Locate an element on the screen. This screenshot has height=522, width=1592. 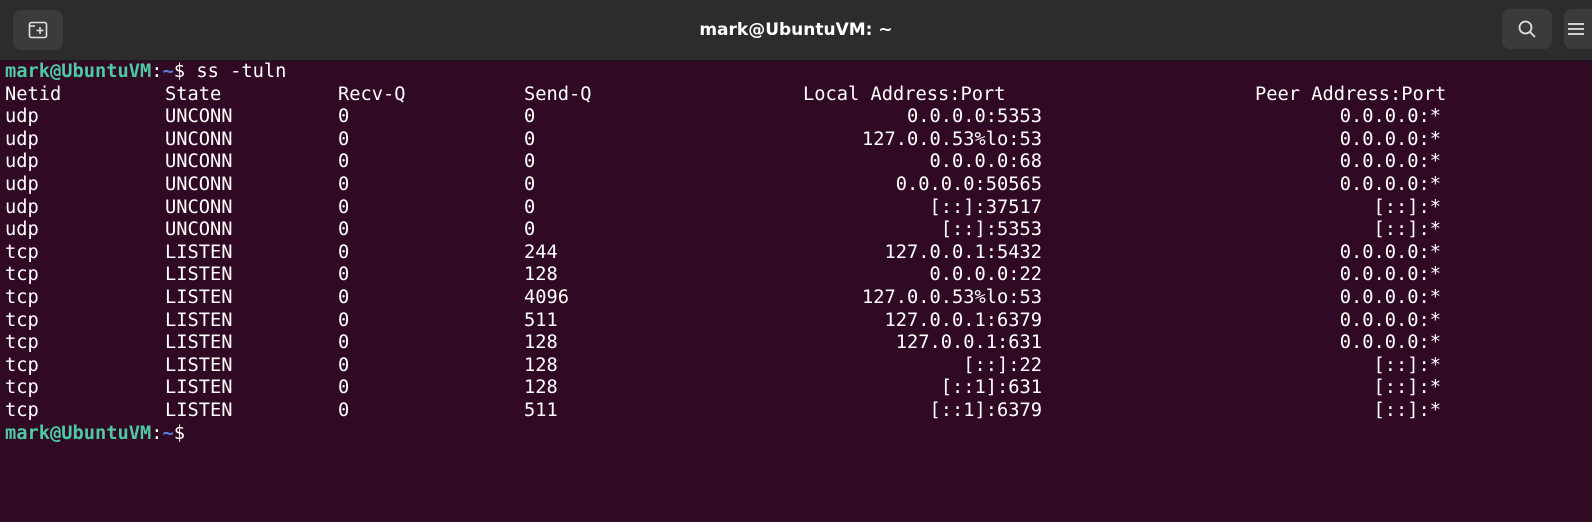
window-title: mark@UbuntuVM: ~ is located at coordinates (796, 30).